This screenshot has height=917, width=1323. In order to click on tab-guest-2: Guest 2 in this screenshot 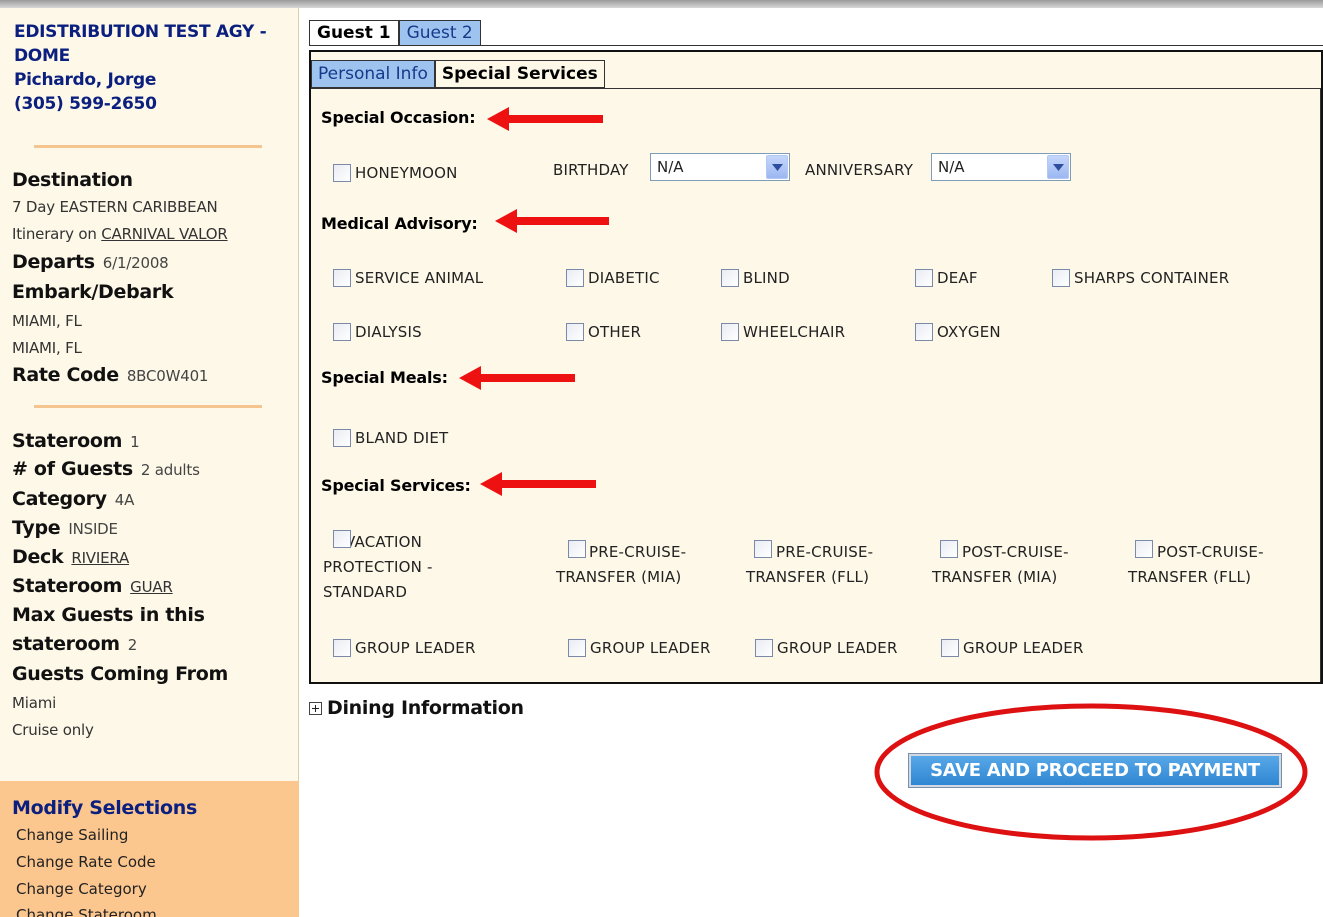, I will do `click(439, 33)`.